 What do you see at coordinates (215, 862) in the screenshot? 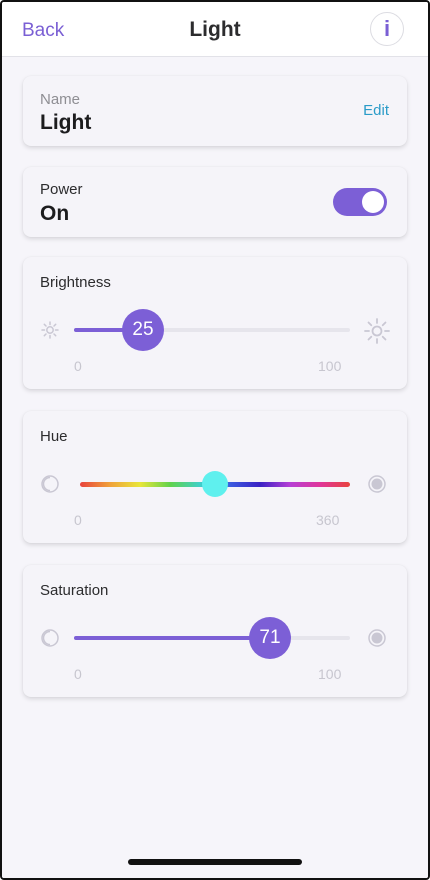
I see `home-indicator` at bounding box center [215, 862].